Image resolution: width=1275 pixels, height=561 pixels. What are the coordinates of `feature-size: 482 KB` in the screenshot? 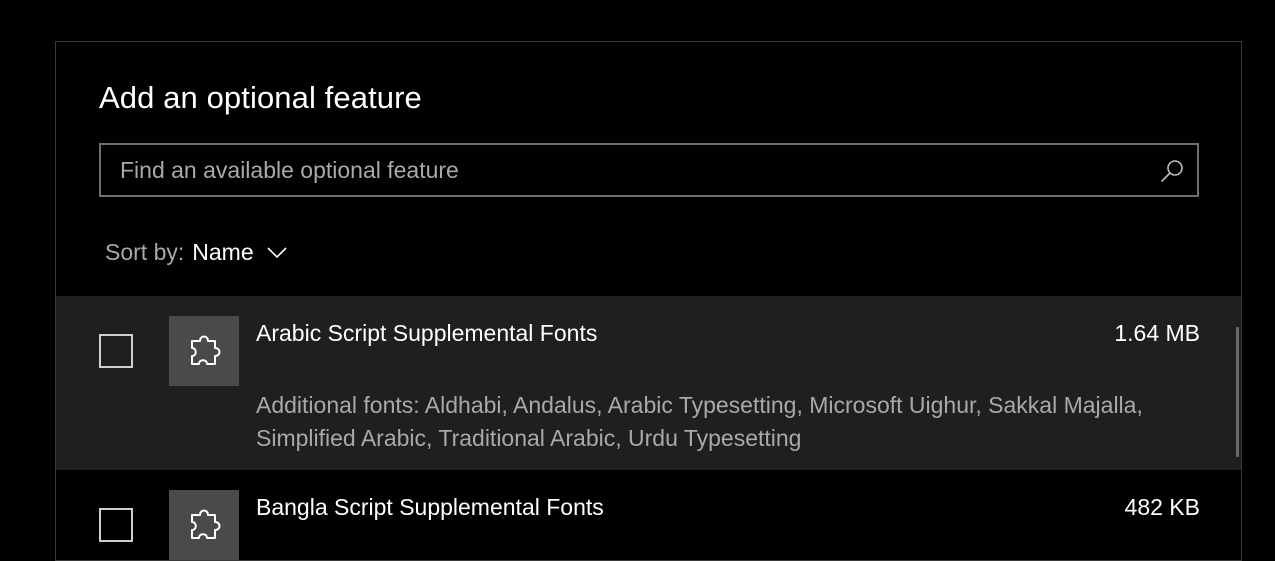 It's located at (1162, 507).